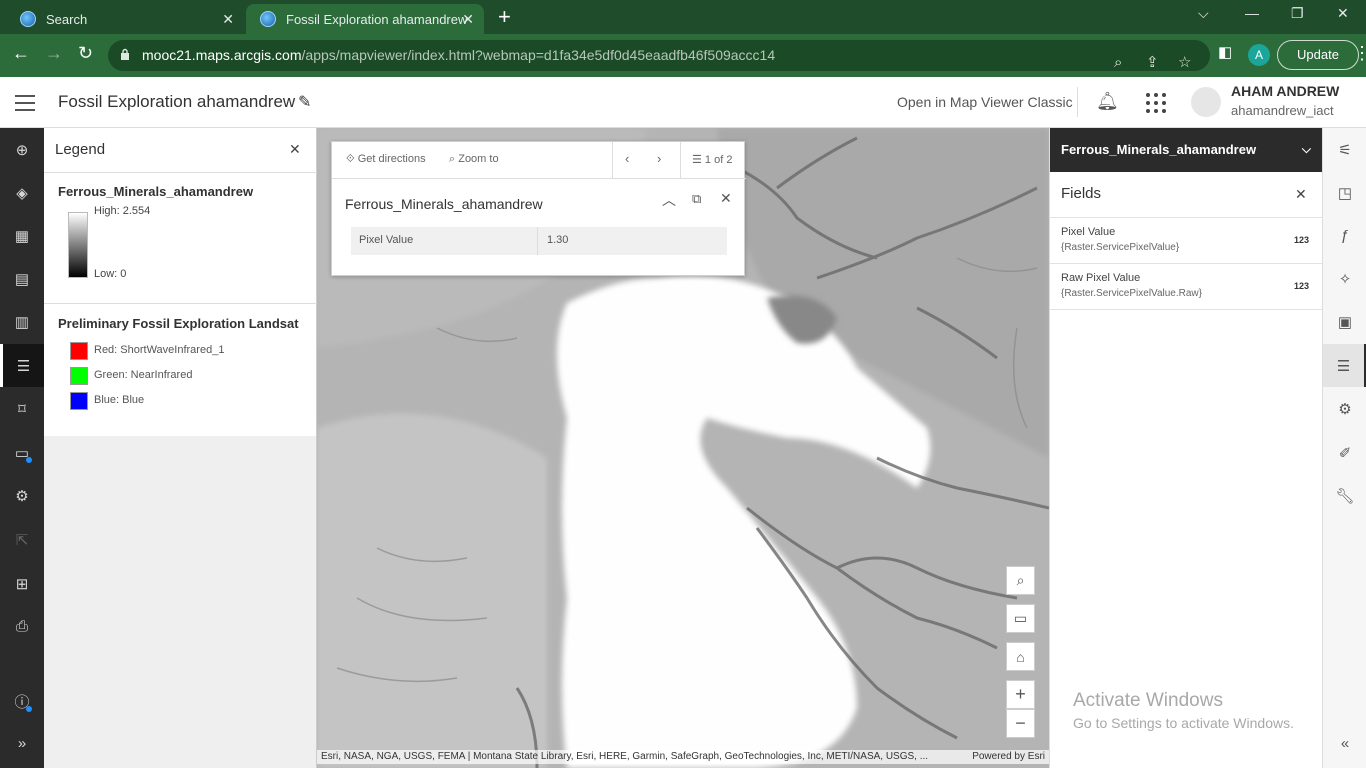 The image size is (1366, 768). I want to click on styles-icon: ◳, so click(1344, 192).